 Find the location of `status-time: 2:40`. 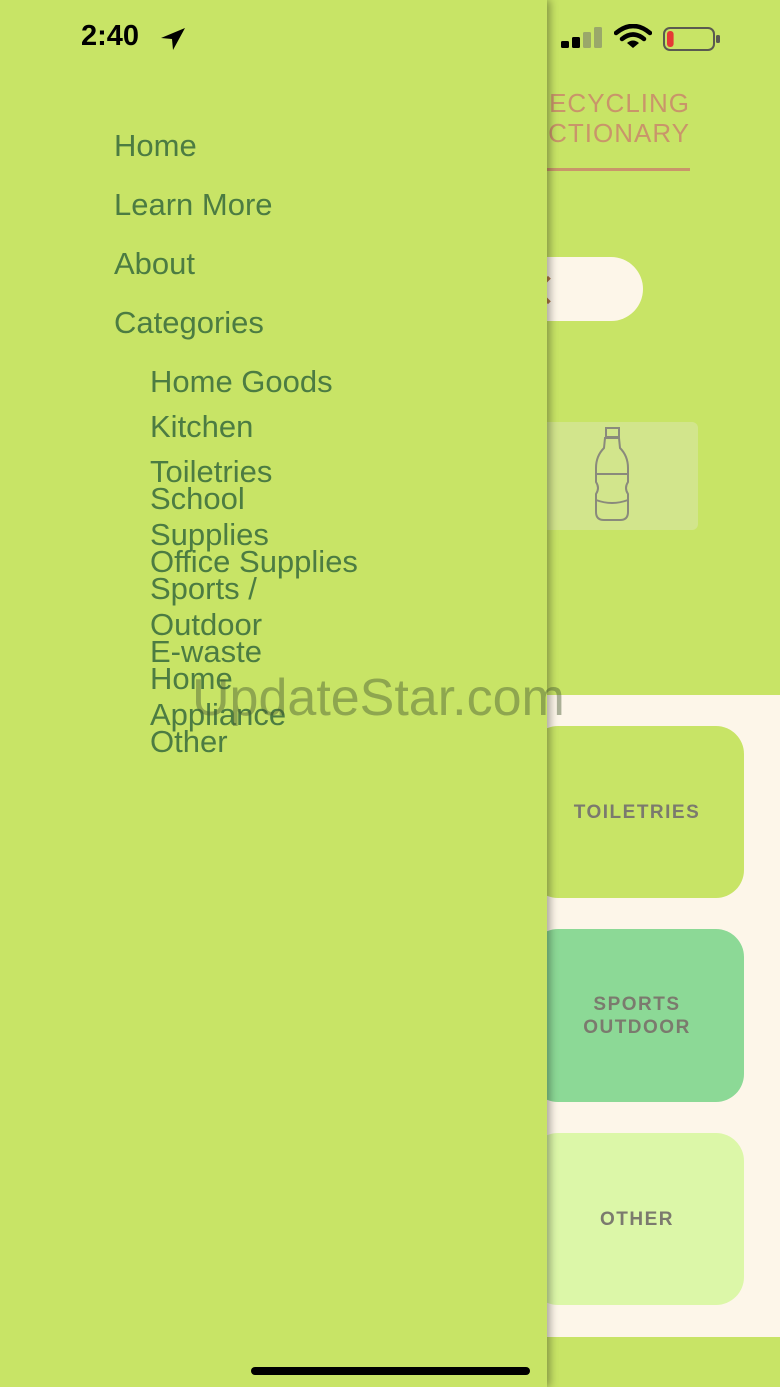

status-time: 2:40 is located at coordinates (110, 36).